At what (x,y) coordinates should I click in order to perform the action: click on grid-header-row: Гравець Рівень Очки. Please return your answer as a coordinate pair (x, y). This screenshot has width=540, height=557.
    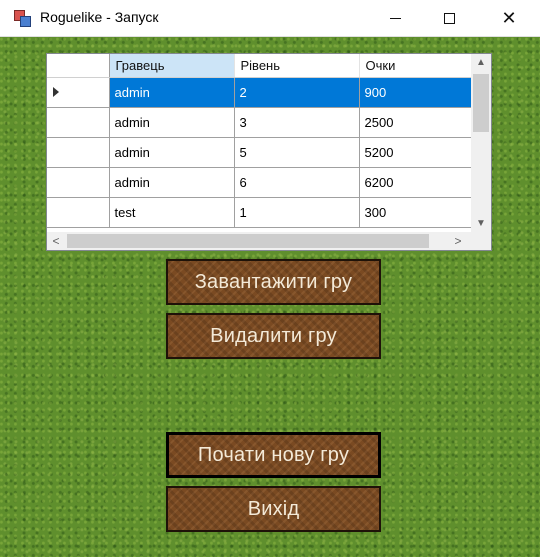
    Looking at the image, I should click on (260, 66).